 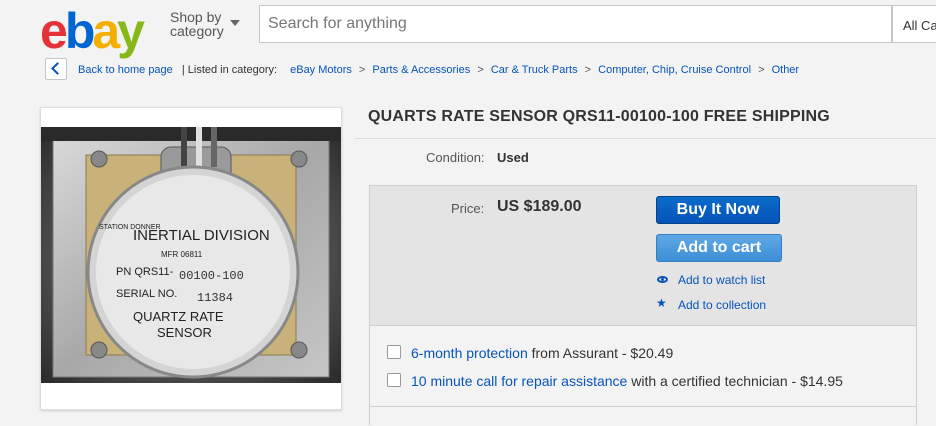 What do you see at coordinates (79, 31) in the screenshot?
I see `logo-letter-b: b` at bounding box center [79, 31].